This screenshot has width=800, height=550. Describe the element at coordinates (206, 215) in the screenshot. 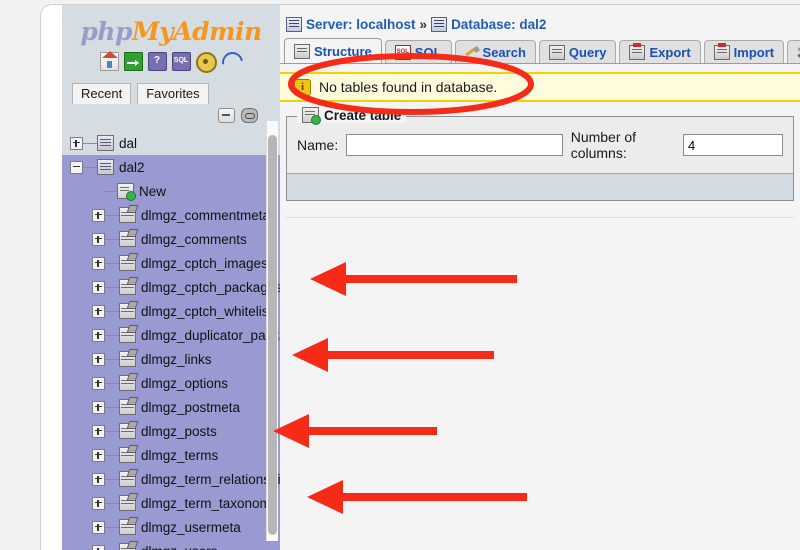

I see `tree-item-label: dlmgz_commentmeta` at that location.